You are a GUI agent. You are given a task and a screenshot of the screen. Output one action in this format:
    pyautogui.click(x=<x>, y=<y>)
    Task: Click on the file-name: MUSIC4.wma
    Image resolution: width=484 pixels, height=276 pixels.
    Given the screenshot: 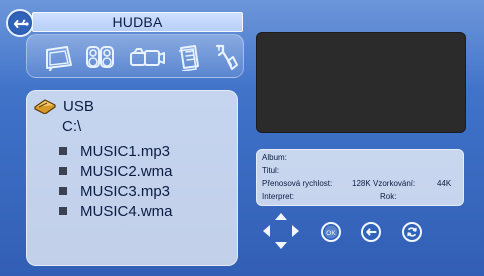 What is the action you would take?
    pyautogui.click(x=126, y=211)
    